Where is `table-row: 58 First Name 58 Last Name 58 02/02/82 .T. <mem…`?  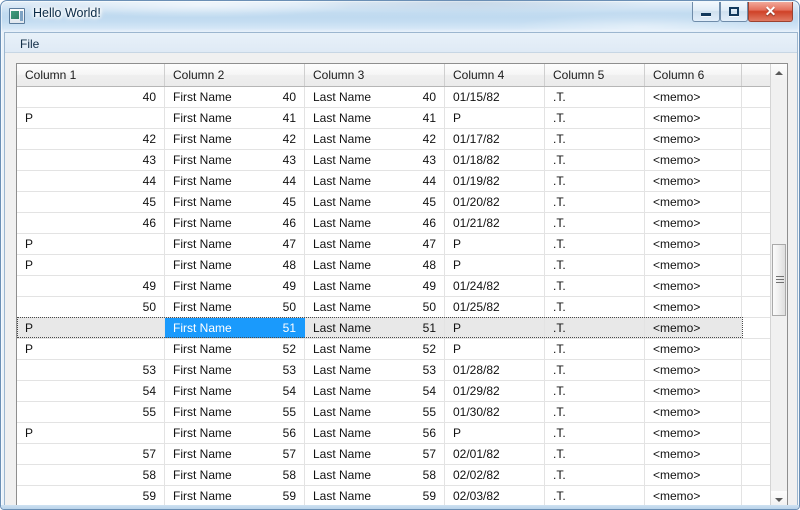 table-row: 58 First Name 58 Last Name 58 02/02/82 .T. <mem… is located at coordinates (394, 475).